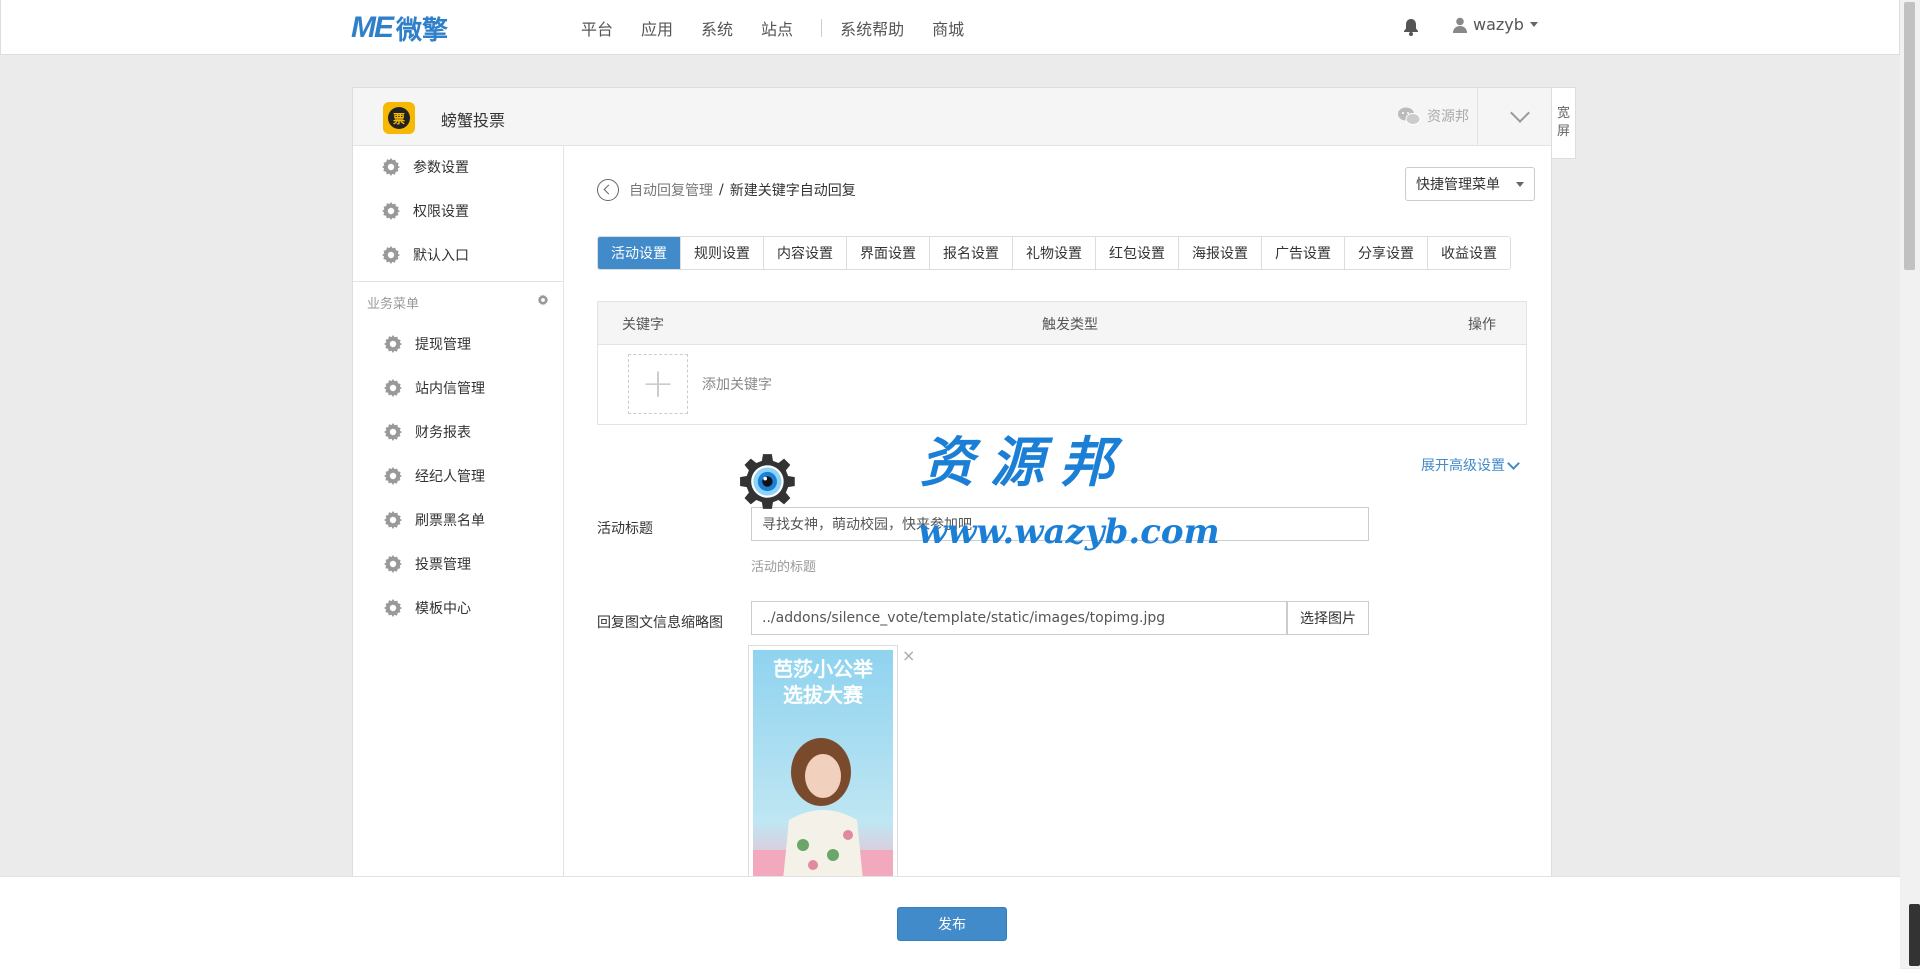 This screenshot has width=1920, height=969. What do you see at coordinates (1303, 253) in the screenshot?
I see `tab: 广告设置` at bounding box center [1303, 253].